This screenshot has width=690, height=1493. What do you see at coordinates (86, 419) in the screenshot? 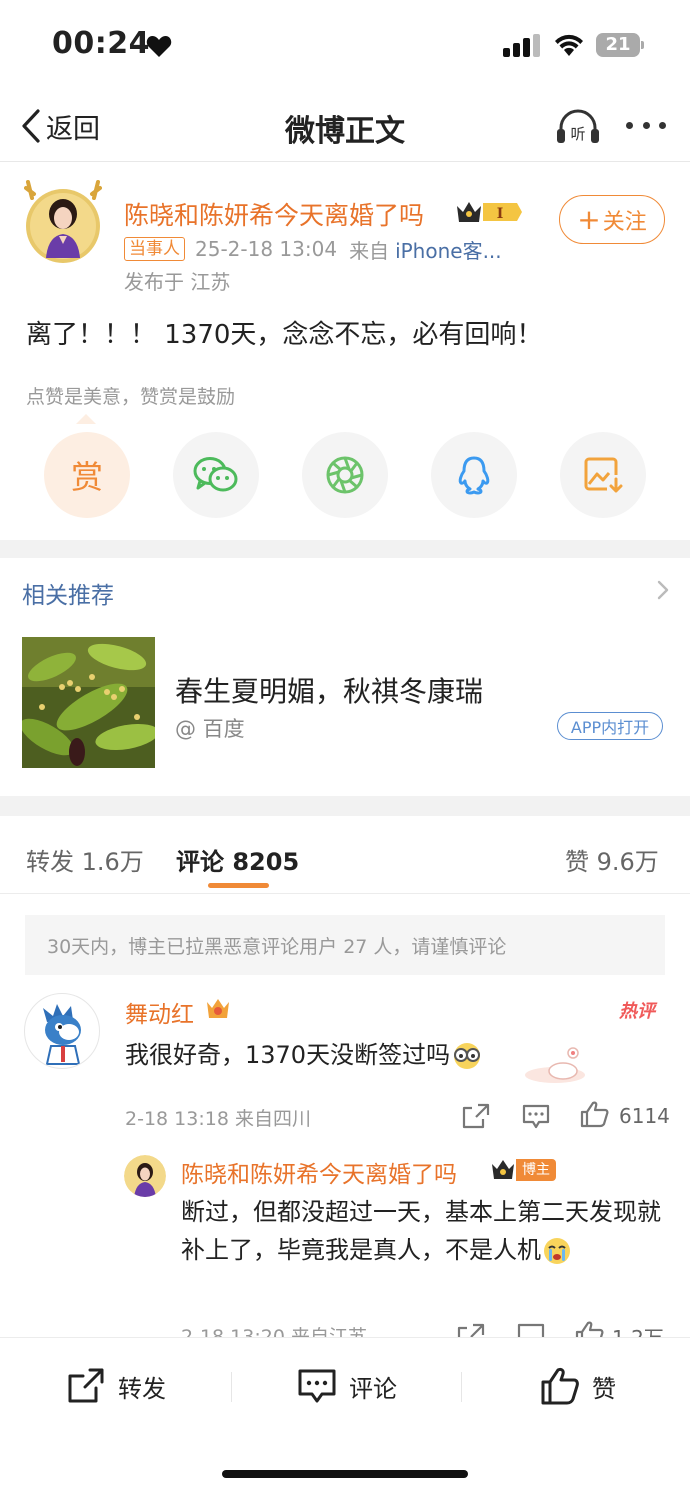
I see `reward-pointer` at bounding box center [86, 419].